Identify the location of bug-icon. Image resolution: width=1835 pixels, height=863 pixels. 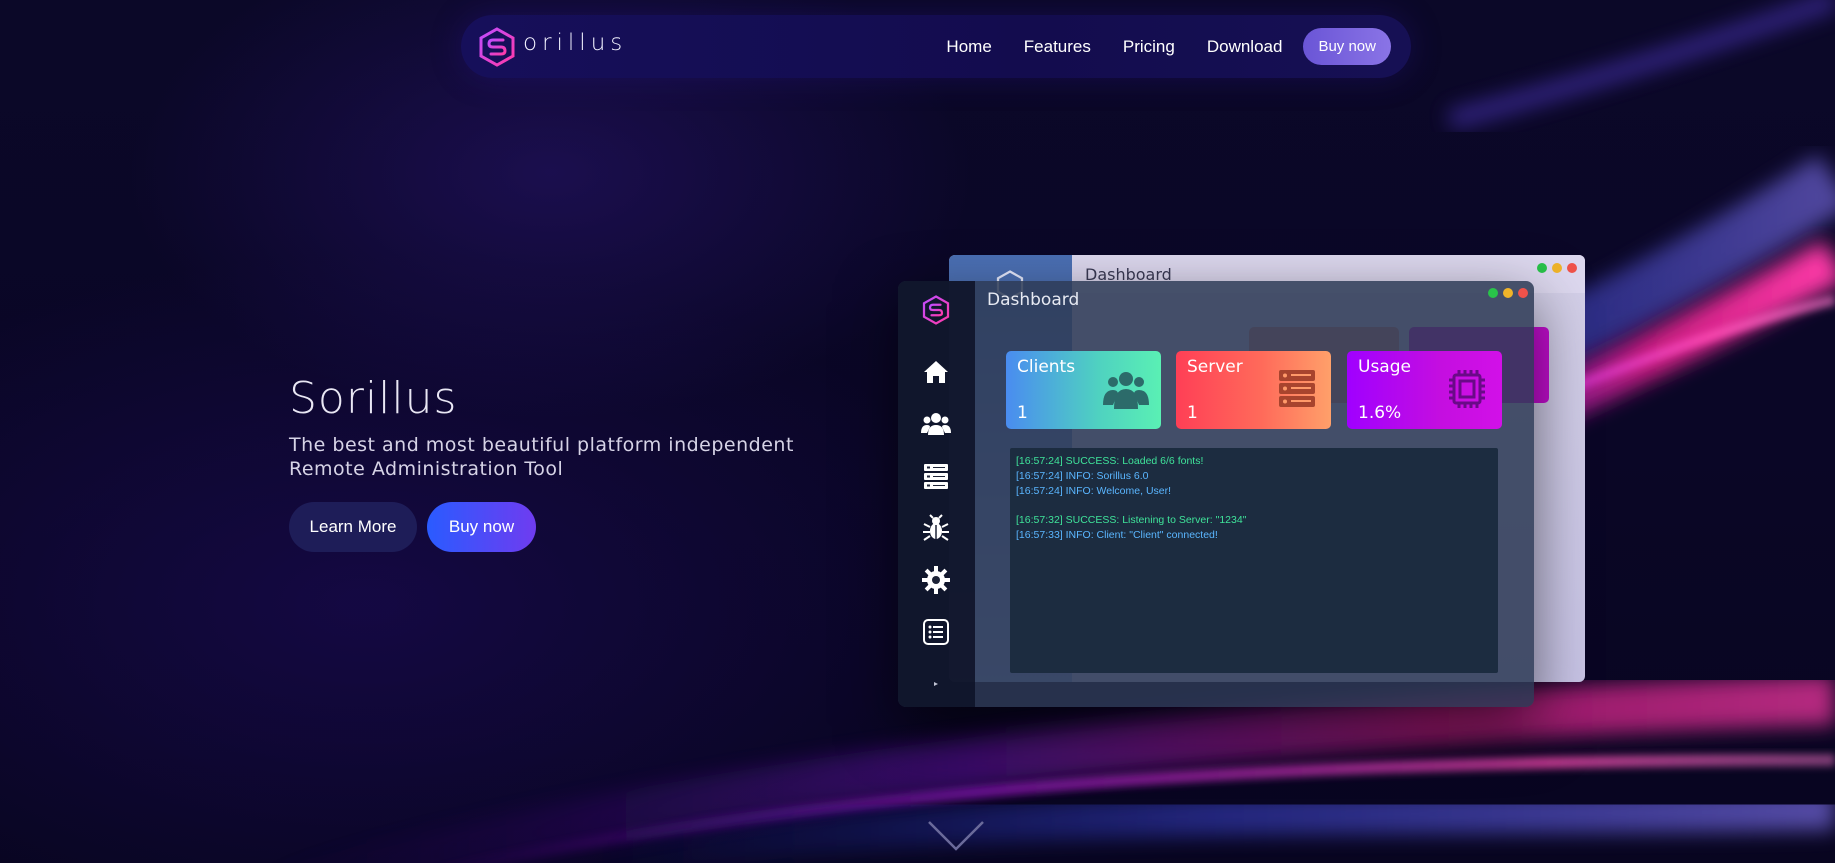
(936, 528).